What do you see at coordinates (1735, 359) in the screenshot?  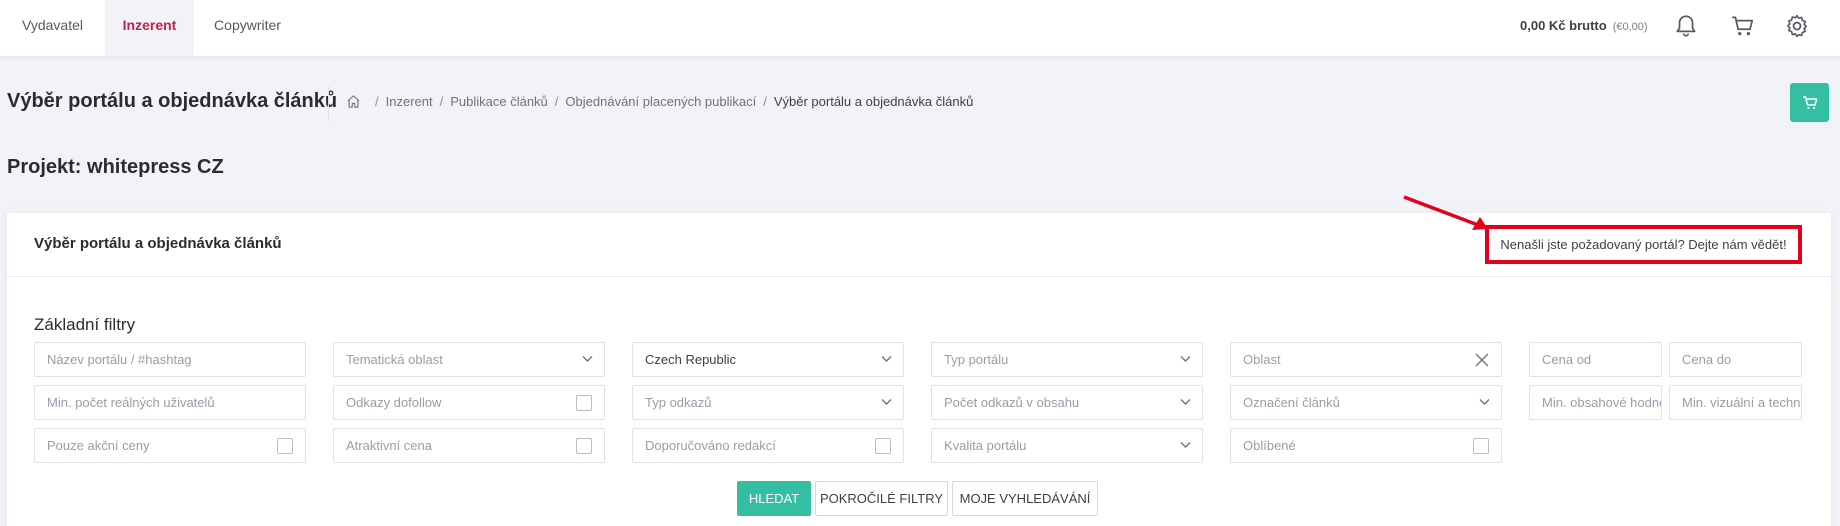 I see `price-to-input: Cena do` at bounding box center [1735, 359].